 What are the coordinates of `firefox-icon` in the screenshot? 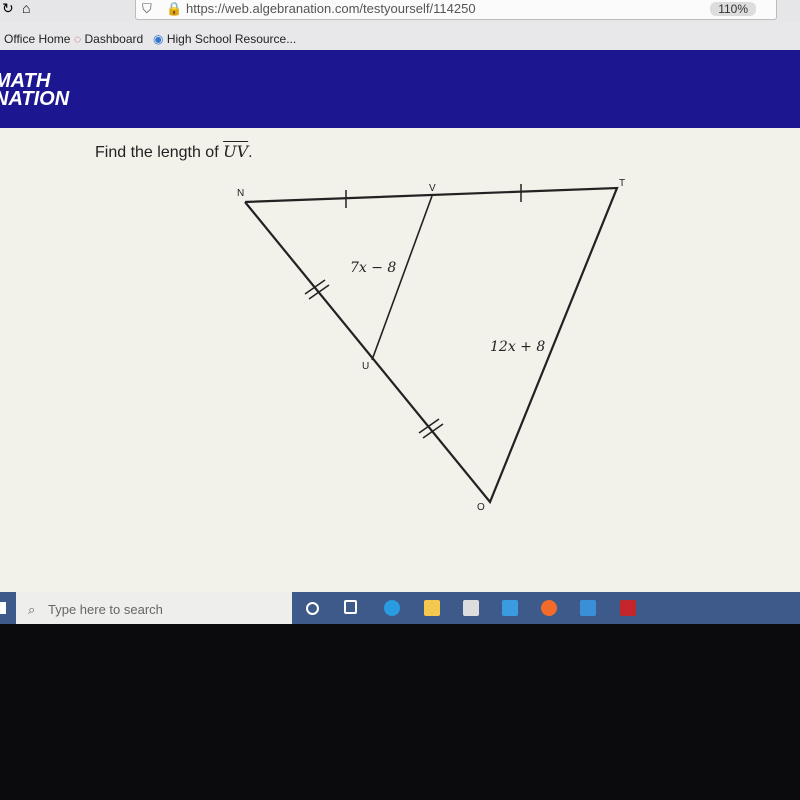 It's located at (549, 608).